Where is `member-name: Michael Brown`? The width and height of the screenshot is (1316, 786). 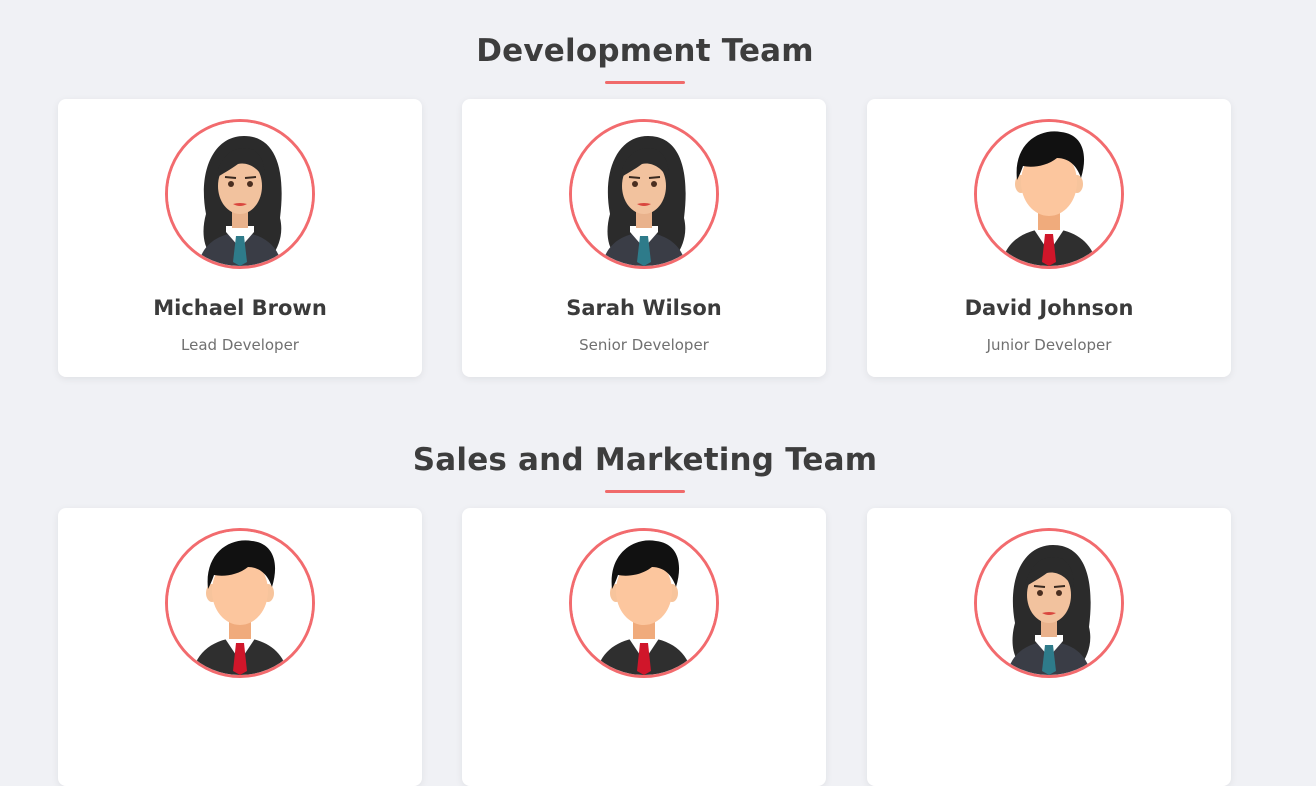
member-name: Michael Brown is located at coordinates (240, 308).